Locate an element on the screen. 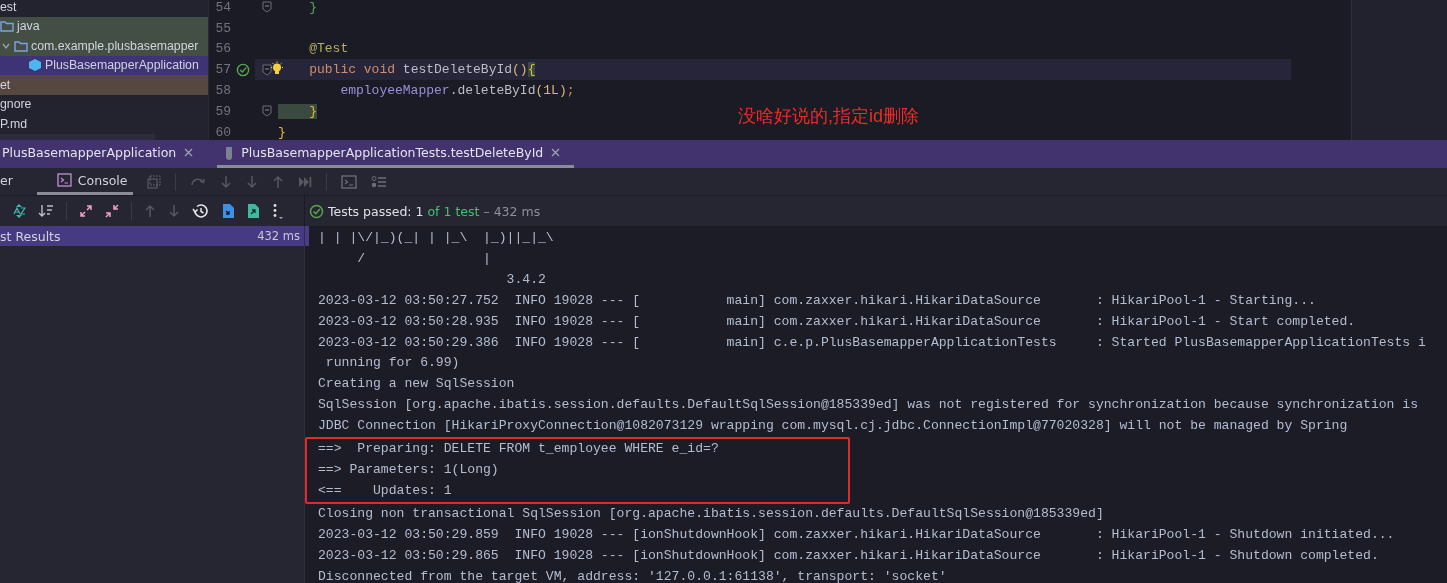  tree-row: com.example.plusbasemapper is located at coordinates (104, 46).